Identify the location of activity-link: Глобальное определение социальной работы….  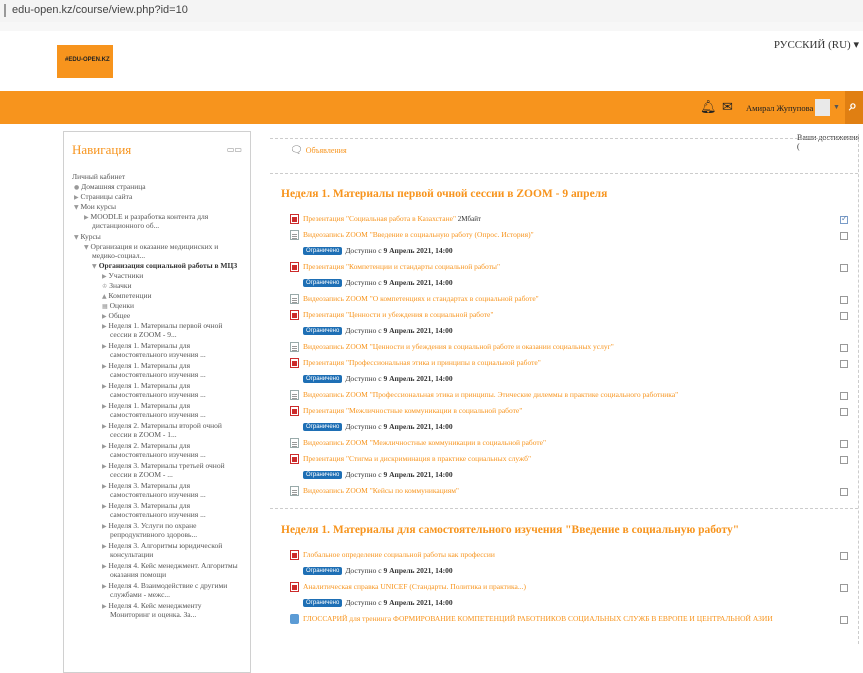
(392, 556).